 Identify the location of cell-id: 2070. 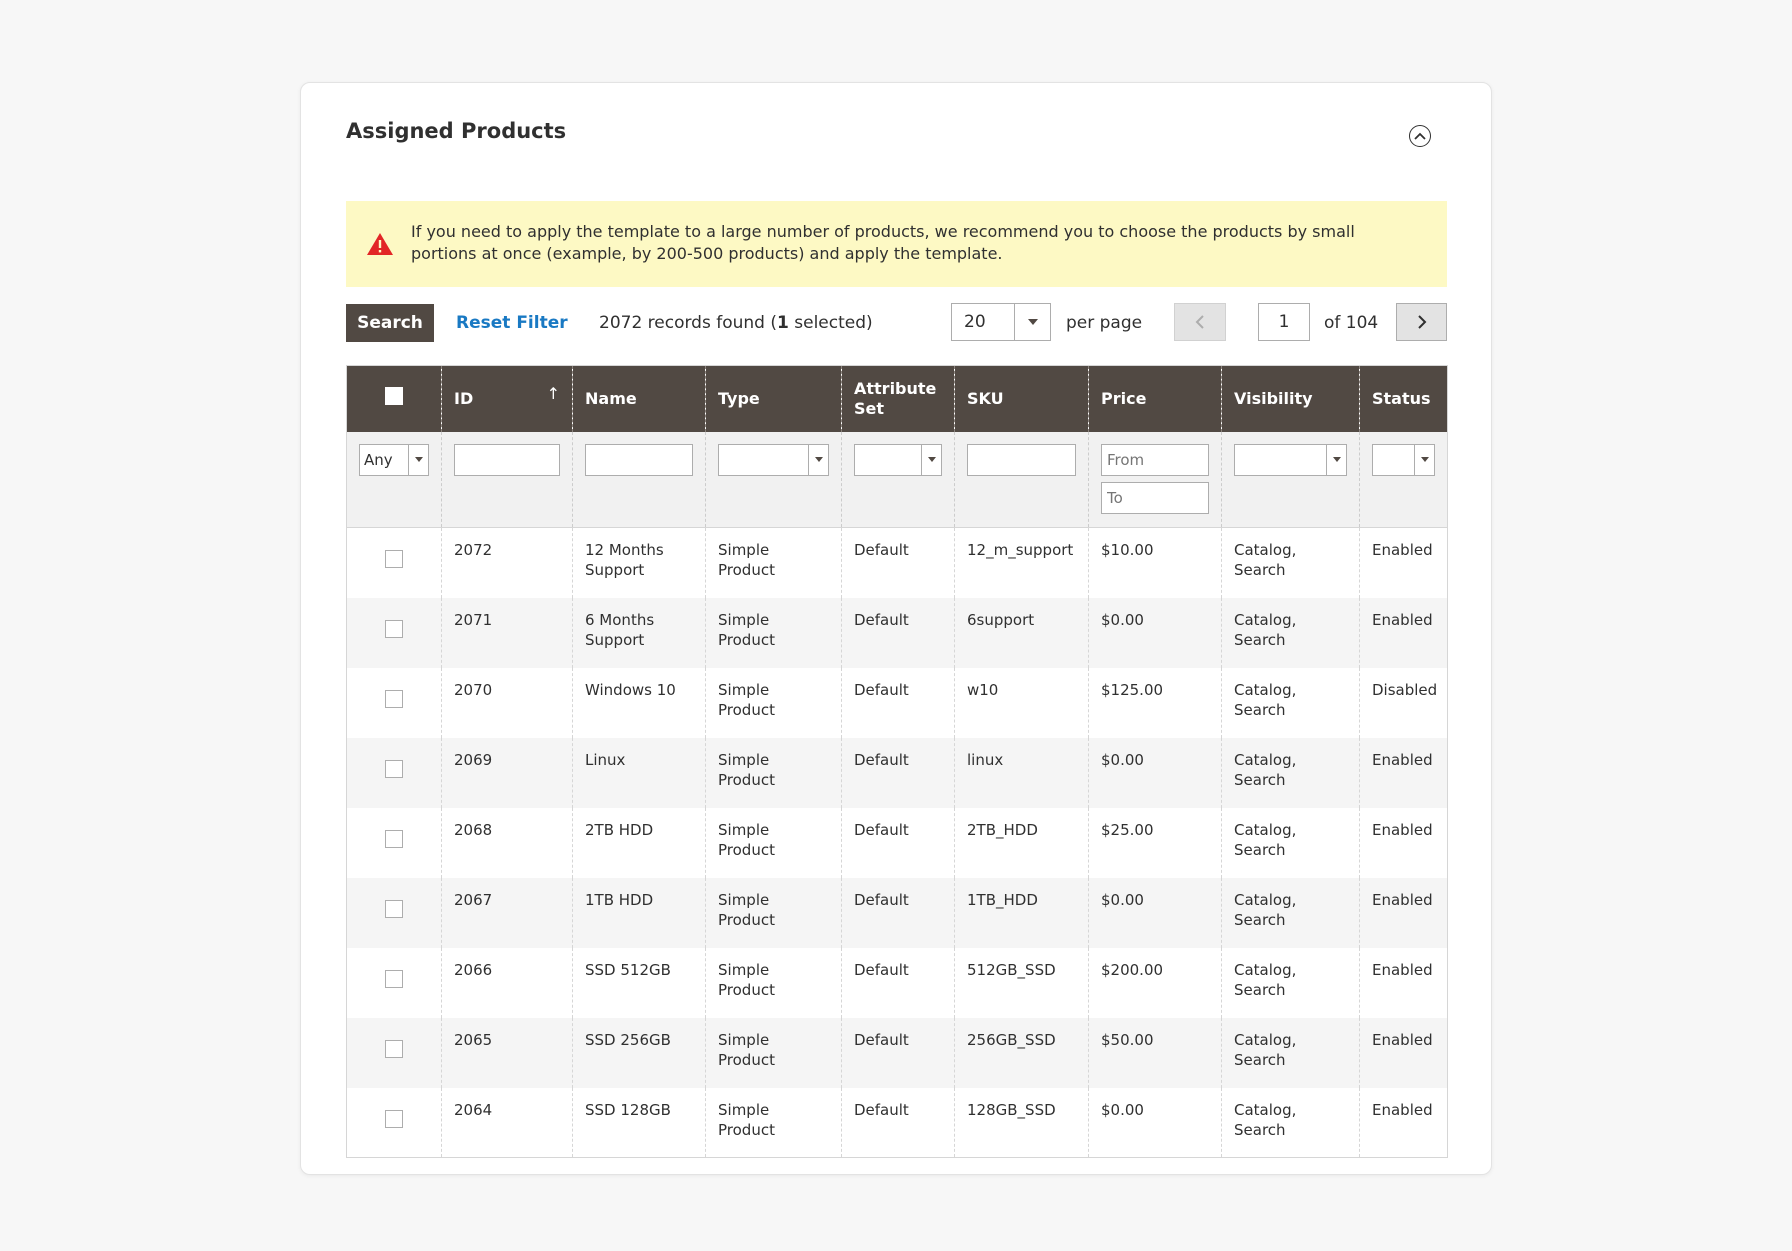
(507, 702).